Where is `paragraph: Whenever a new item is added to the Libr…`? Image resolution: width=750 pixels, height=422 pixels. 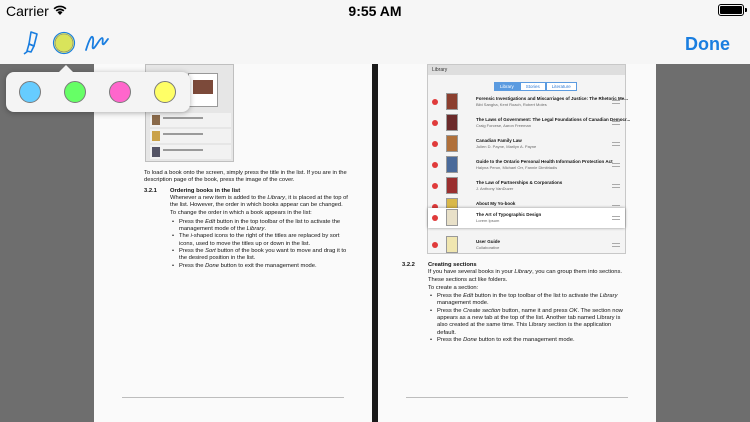
paragraph: Whenever a new item is added to the Libr… is located at coordinates (259, 201).